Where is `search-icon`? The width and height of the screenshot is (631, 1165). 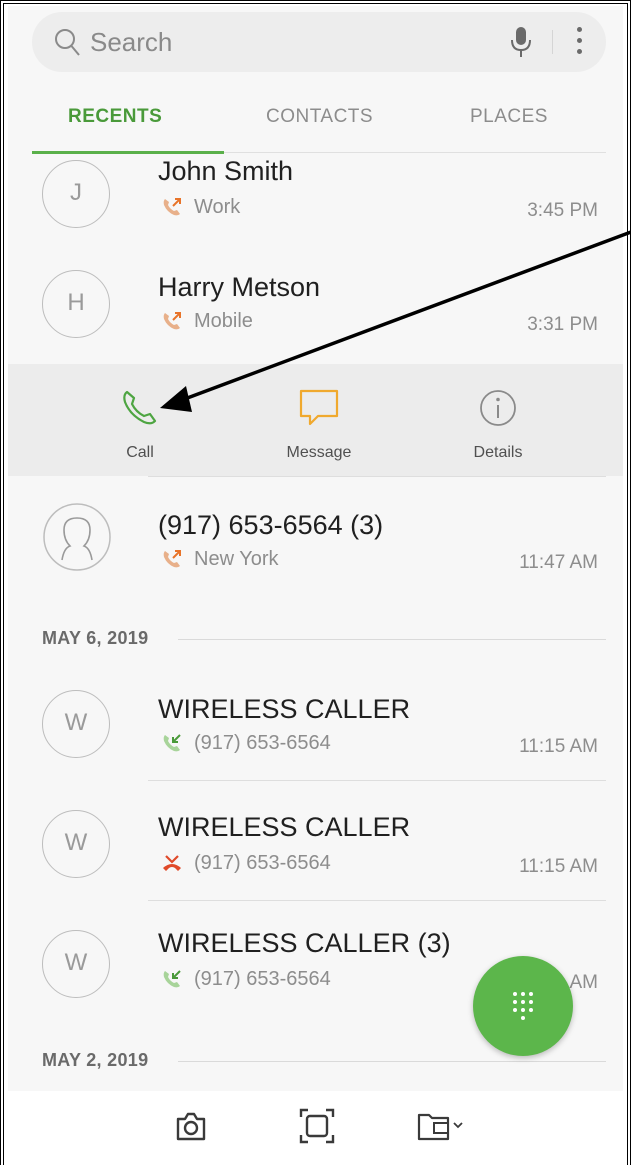 search-icon is located at coordinates (67, 42).